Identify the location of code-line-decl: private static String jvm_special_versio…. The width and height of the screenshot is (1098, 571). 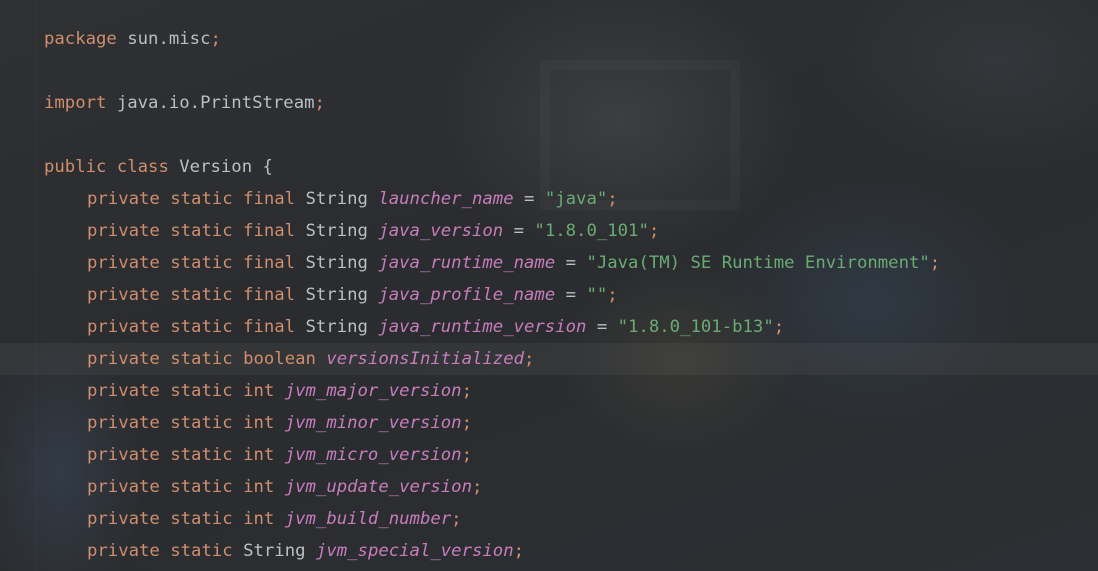
(549, 551).